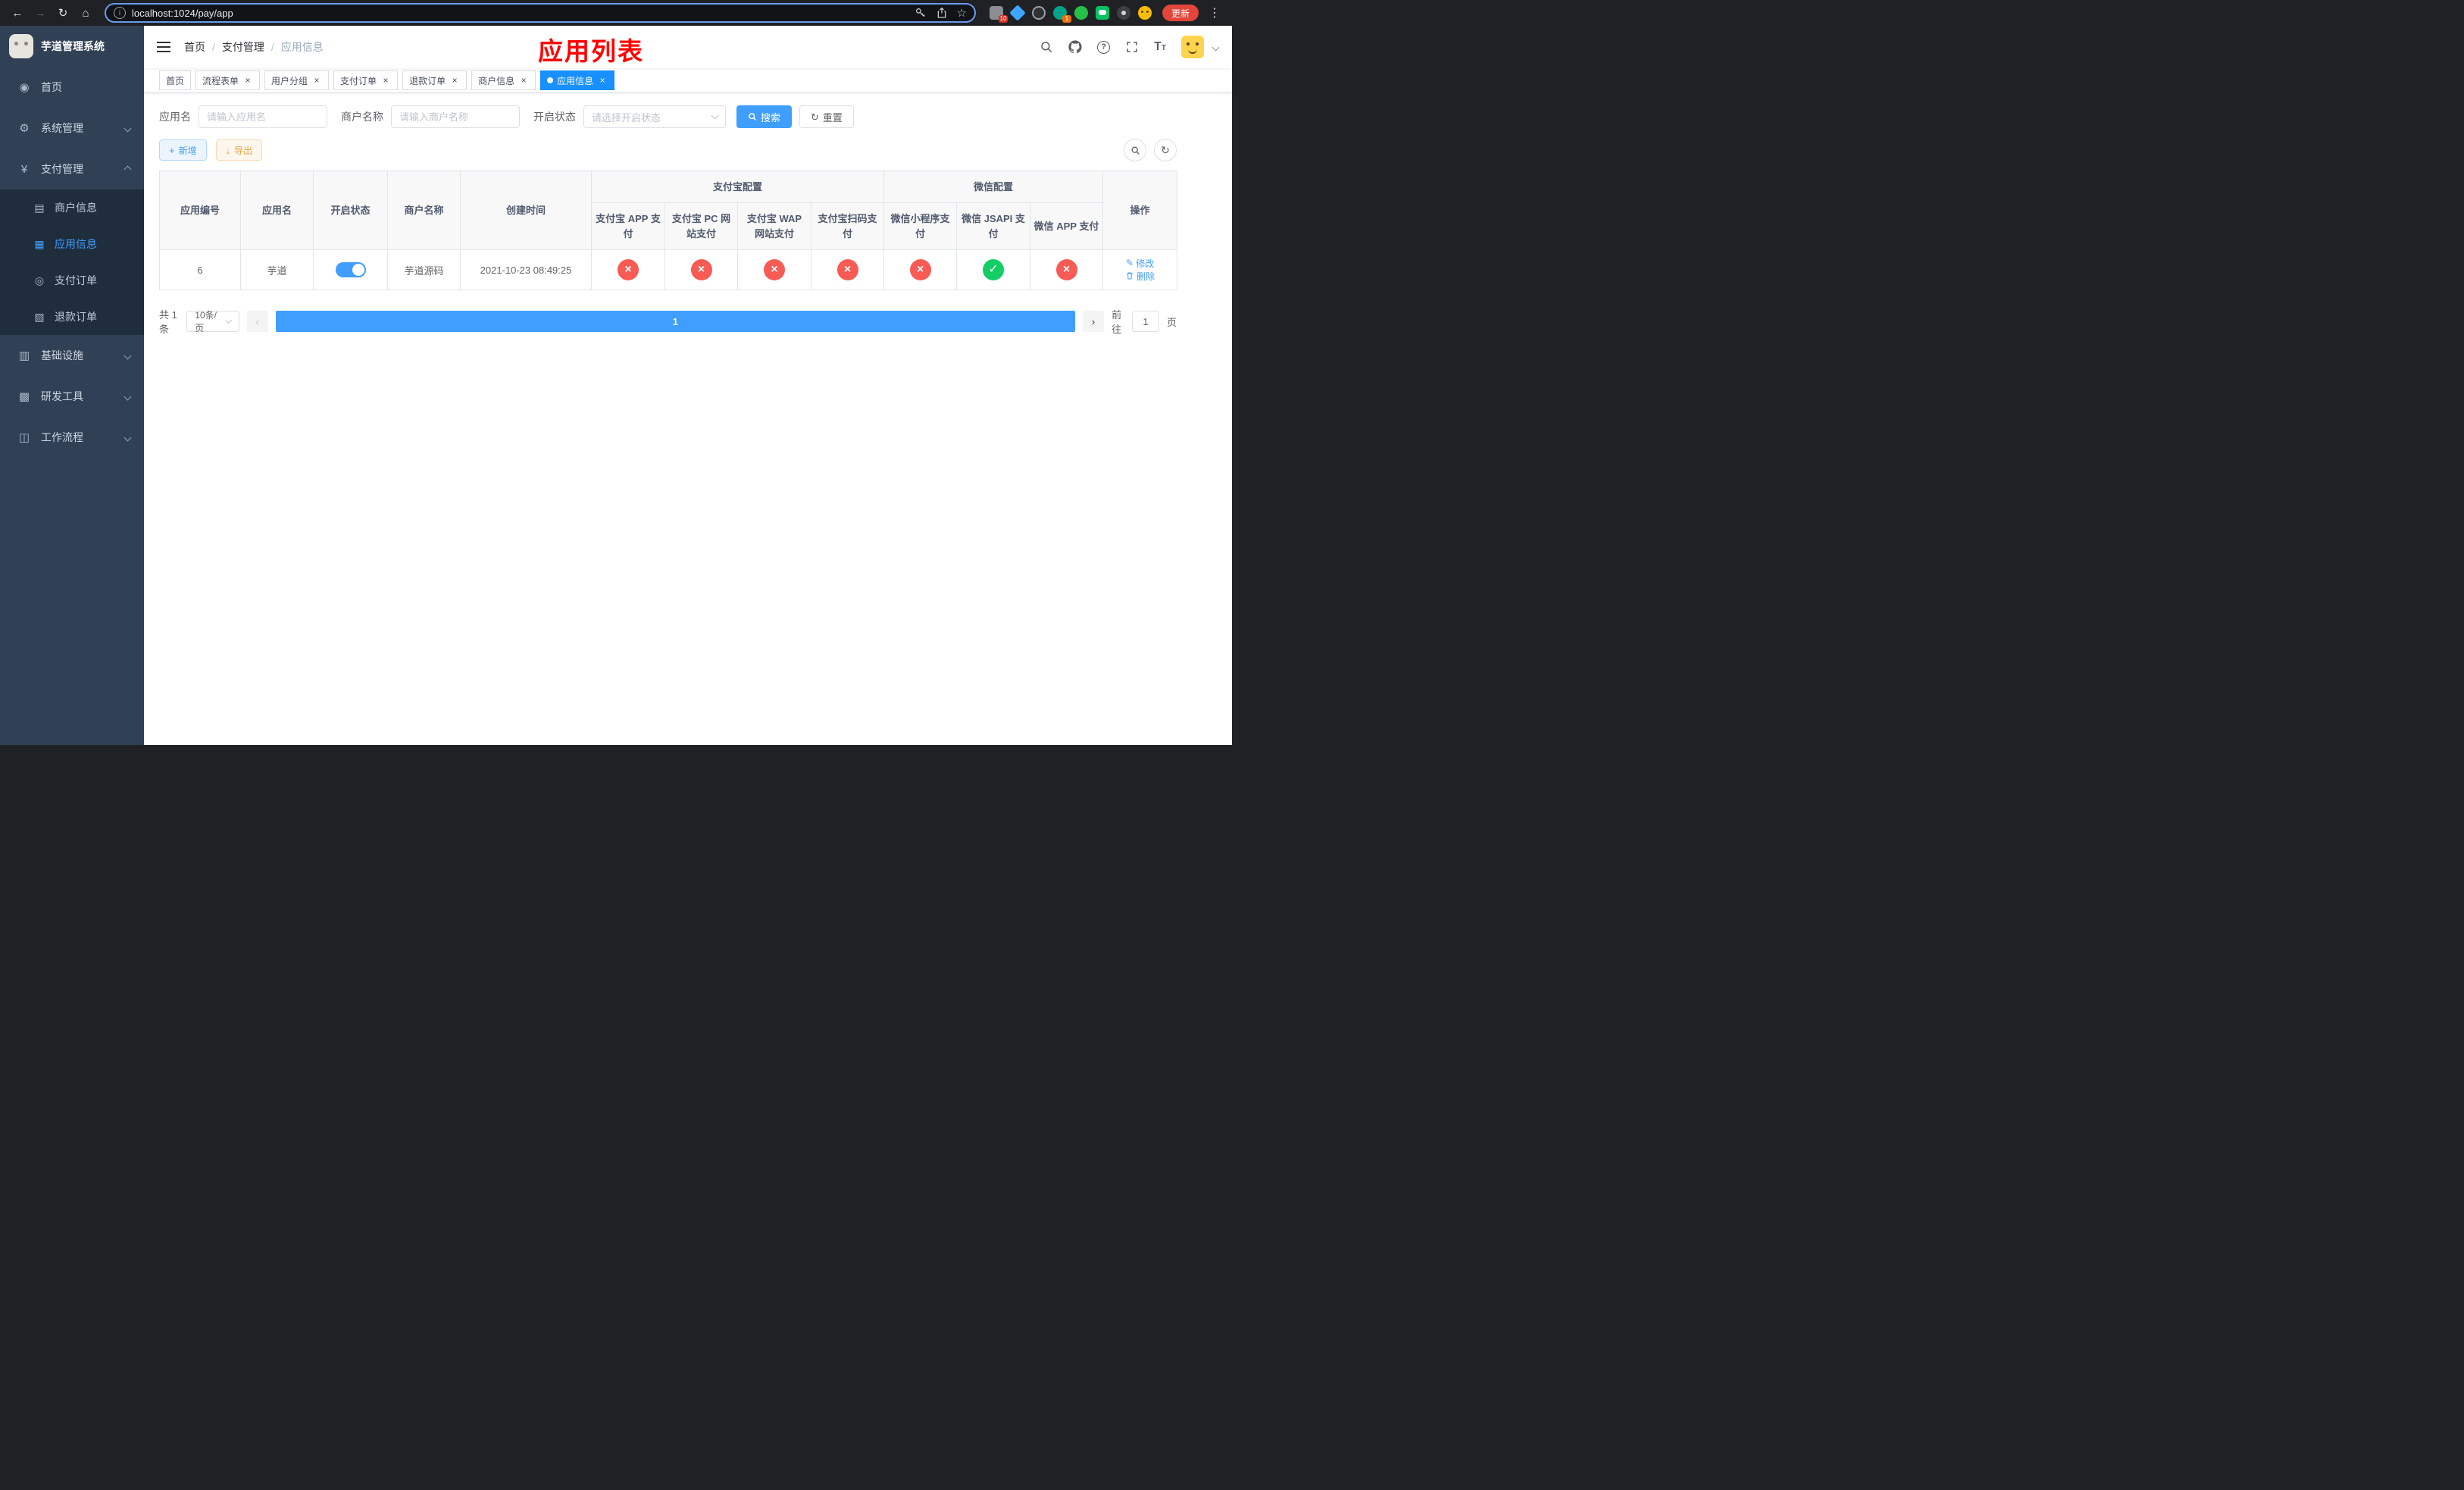  What do you see at coordinates (1075, 47) in the screenshot?
I see `github-icon` at bounding box center [1075, 47].